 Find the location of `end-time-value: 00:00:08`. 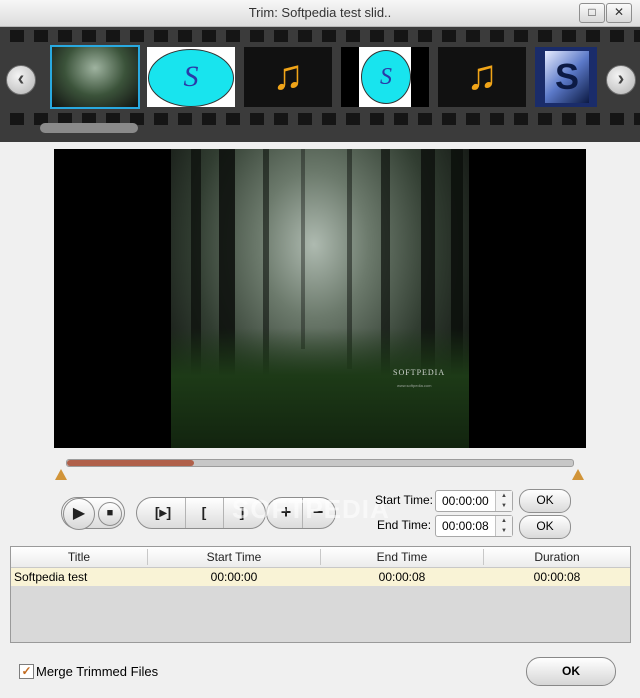

end-time-value: 00:00:08 is located at coordinates (465, 526).